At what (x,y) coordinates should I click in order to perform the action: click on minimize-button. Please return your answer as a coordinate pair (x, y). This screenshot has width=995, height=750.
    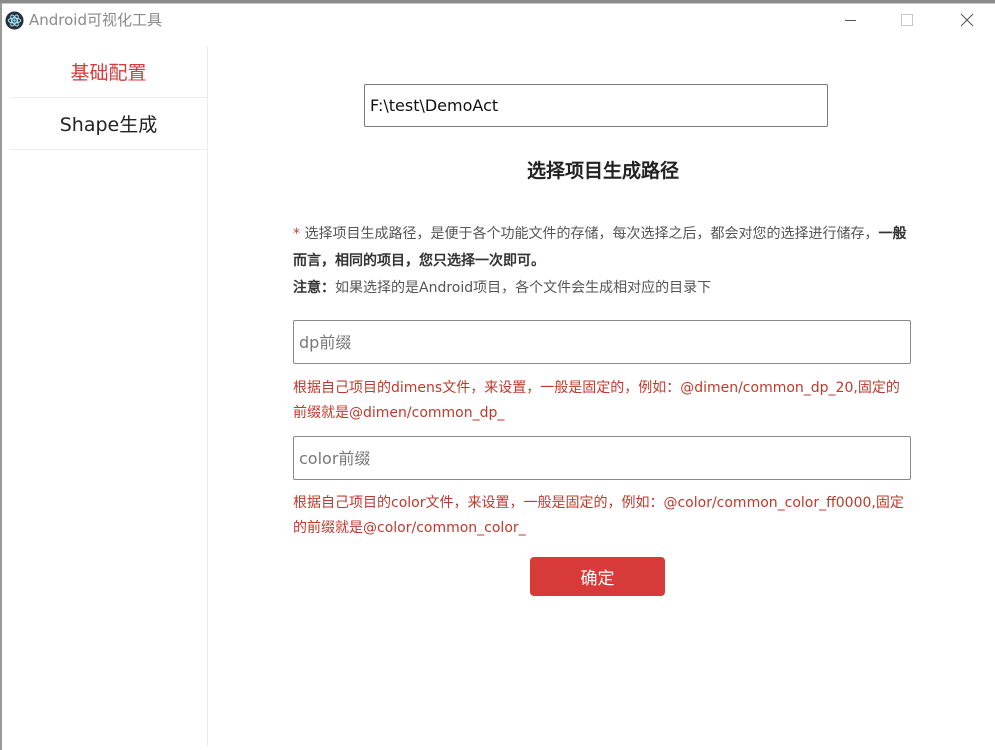
    Looking at the image, I should click on (850, 21).